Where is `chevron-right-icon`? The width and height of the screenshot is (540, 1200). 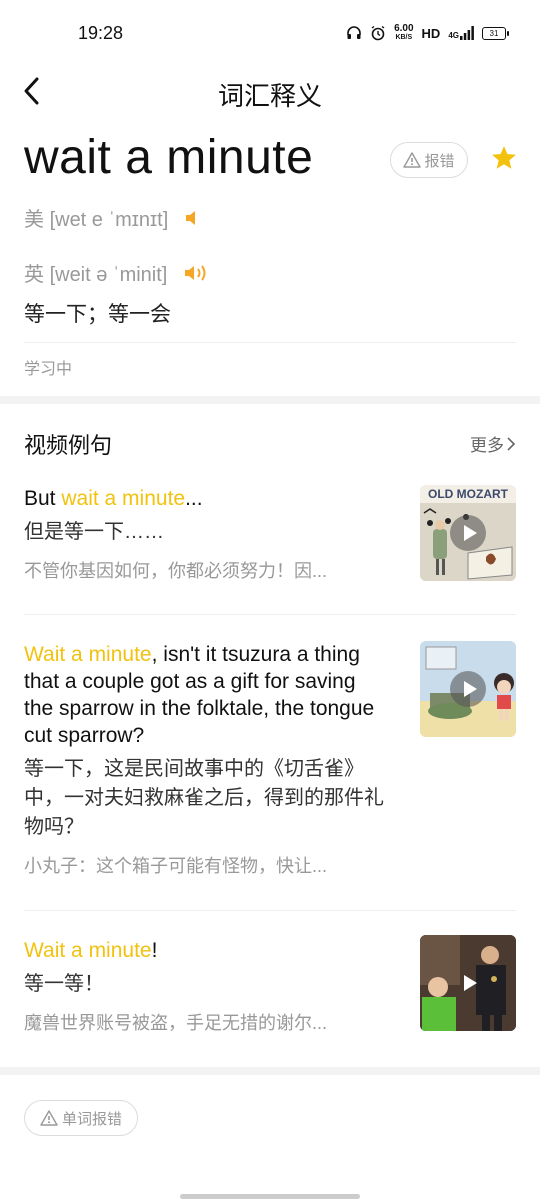
chevron-right-icon is located at coordinates (511, 443).